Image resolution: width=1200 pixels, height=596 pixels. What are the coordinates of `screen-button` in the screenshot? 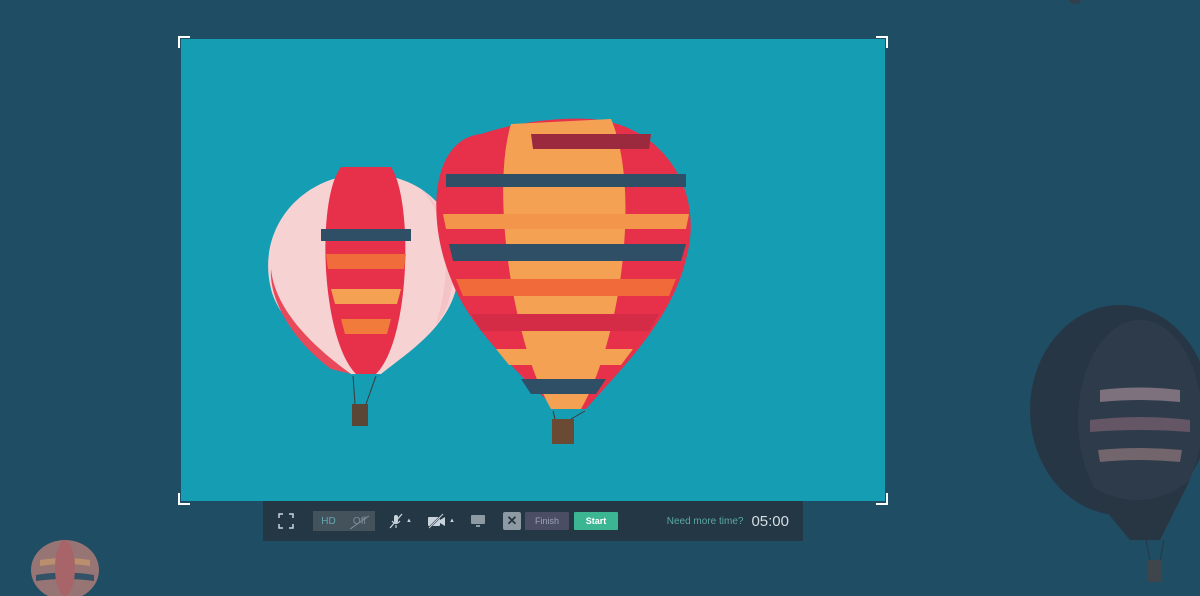 It's located at (478, 521).